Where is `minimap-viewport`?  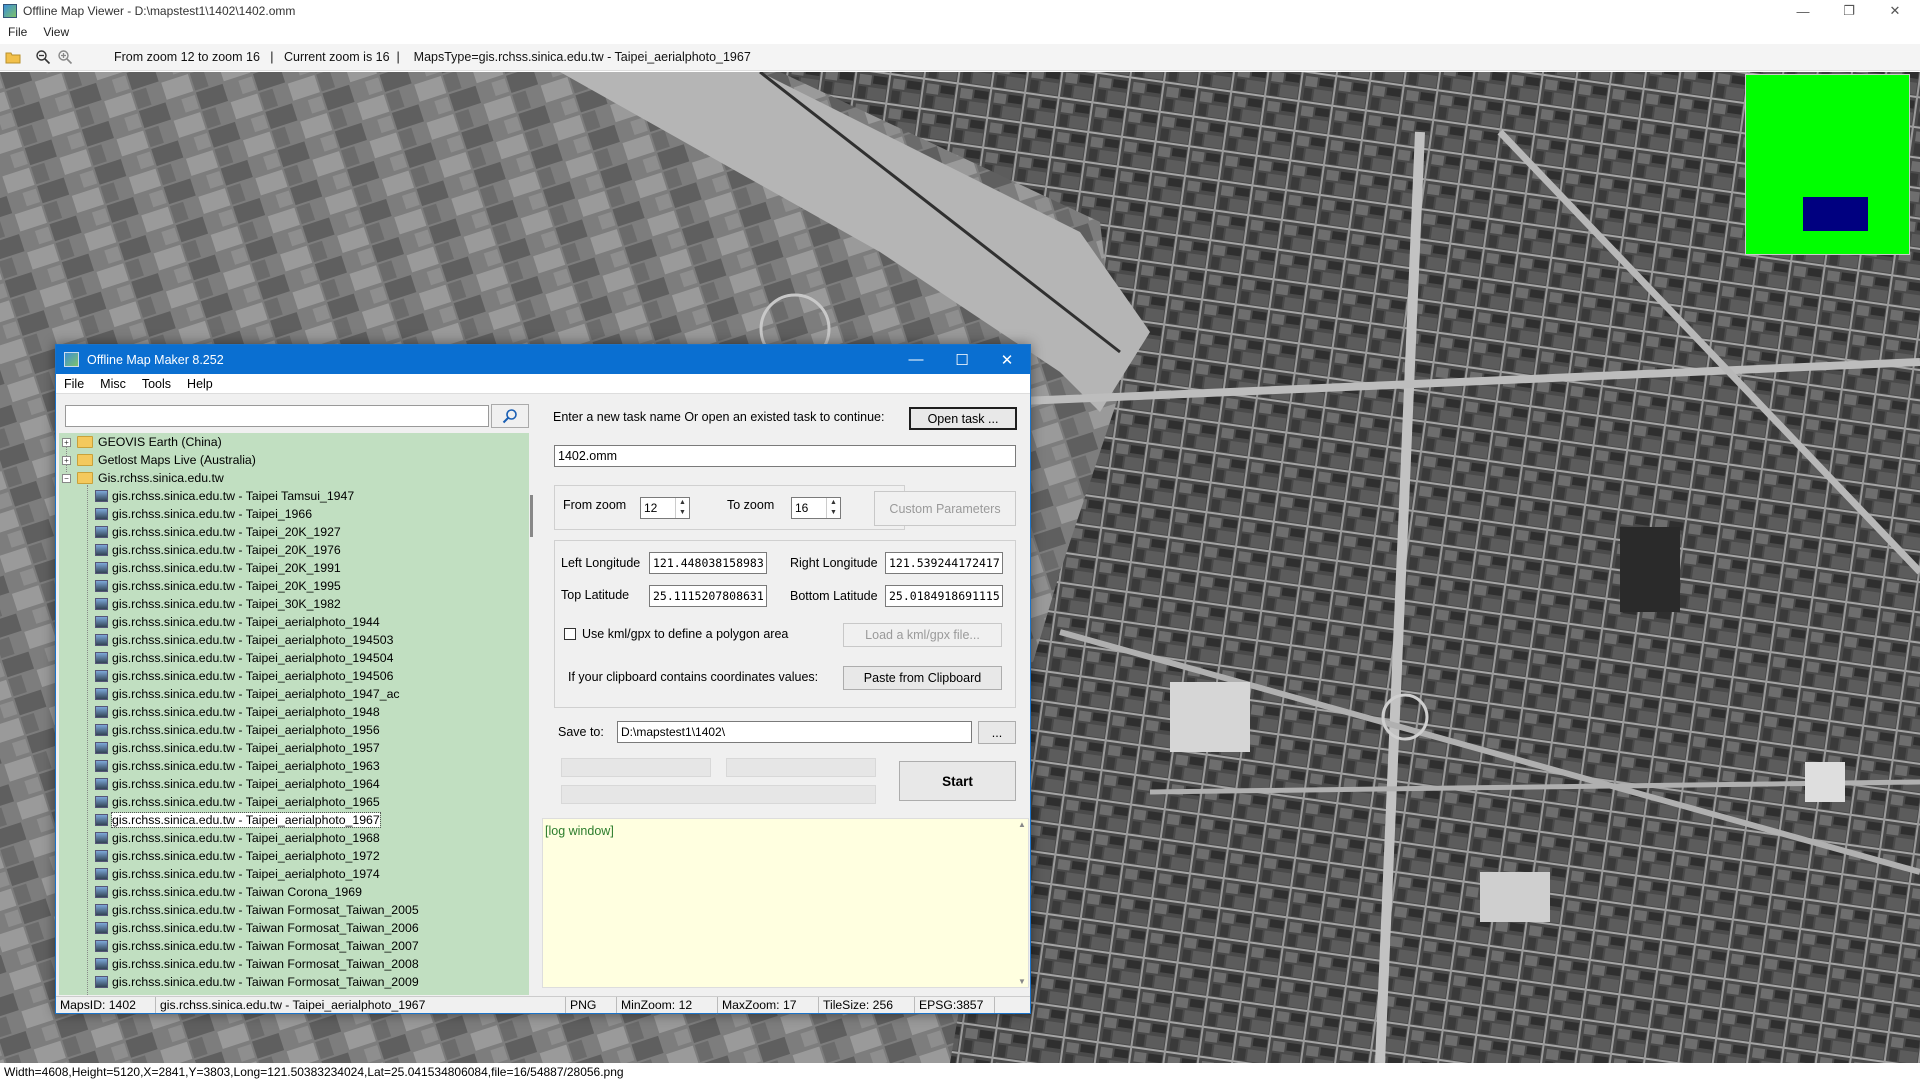
minimap-viewport is located at coordinates (1835, 214).